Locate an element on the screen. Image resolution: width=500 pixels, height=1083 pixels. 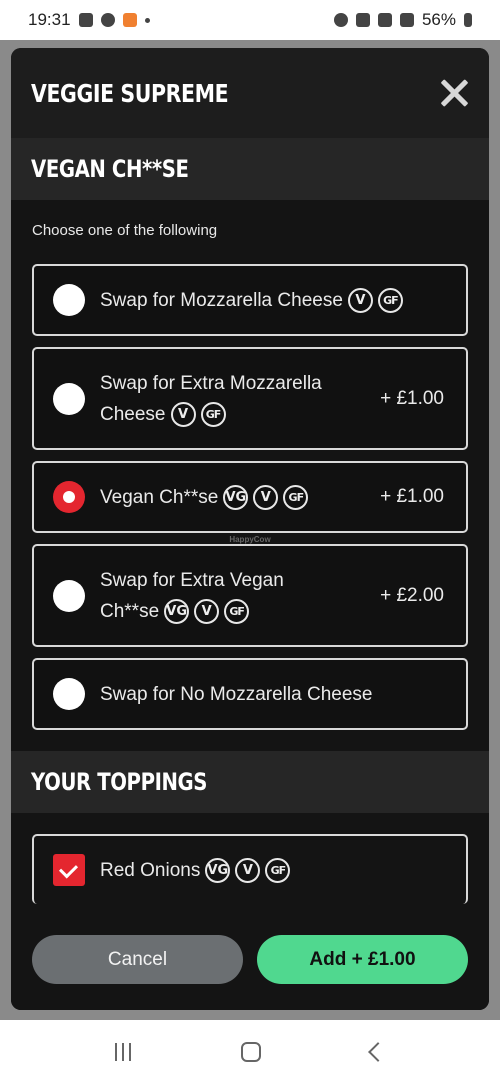
section-title: VEGAN CH**SE is located at coordinates (110, 169).